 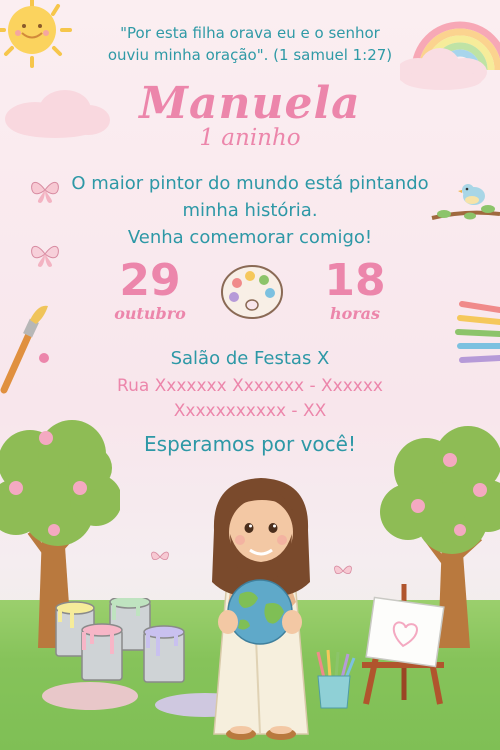 I want to click on time-unit: horas, so click(x=355, y=313).